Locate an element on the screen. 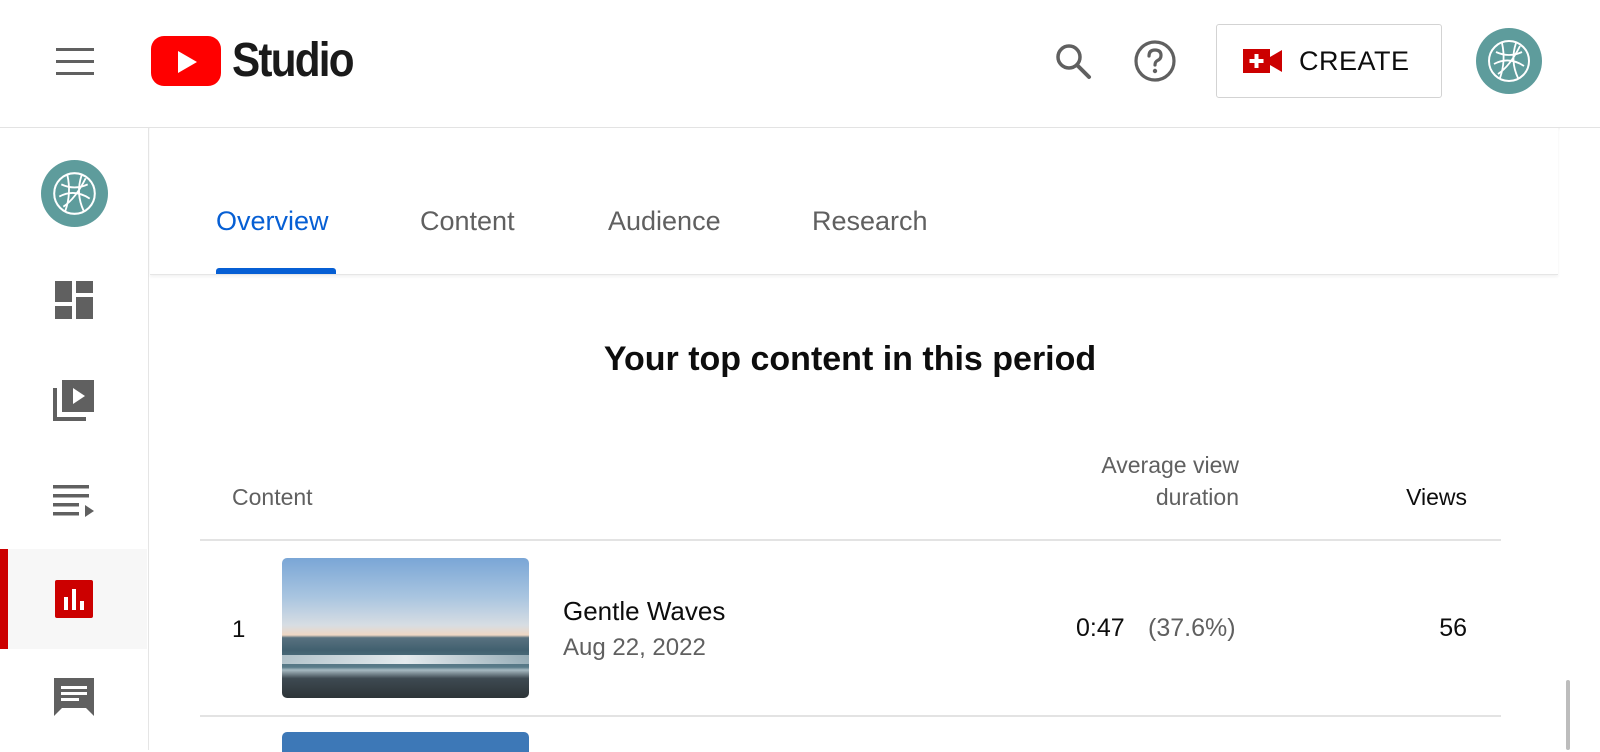 This screenshot has width=1600, height=752. video-thumbnail is located at coordinates (405, 628).